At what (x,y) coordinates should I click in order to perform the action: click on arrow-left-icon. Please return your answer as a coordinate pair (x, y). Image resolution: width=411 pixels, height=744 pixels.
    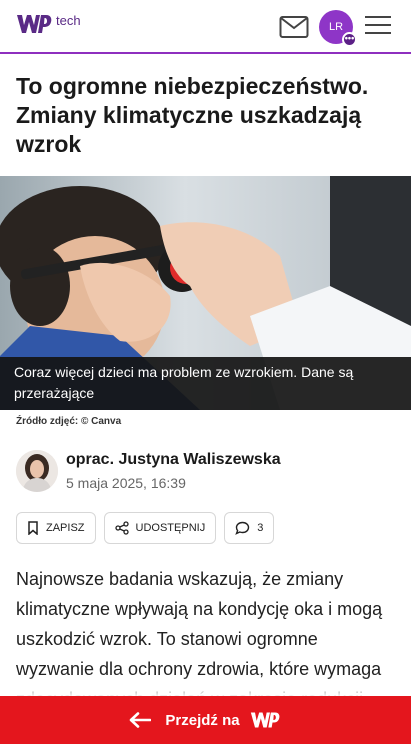
    Looking at the image, I should click on (140, 720).